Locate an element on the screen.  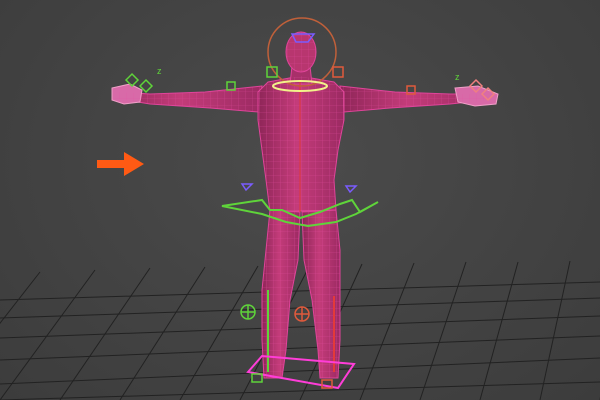
knee-right-control is located at coordinates (302, 314).